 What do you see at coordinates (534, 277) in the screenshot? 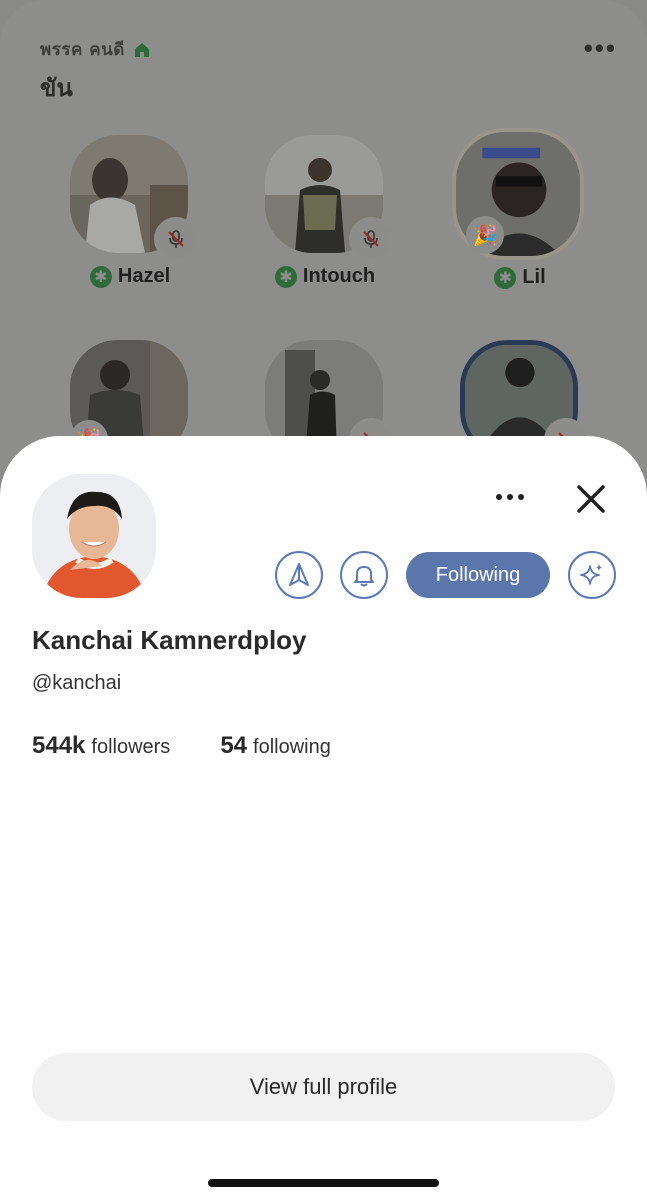
I see `speaker-name: Lil` at bounding box center [534, 277].